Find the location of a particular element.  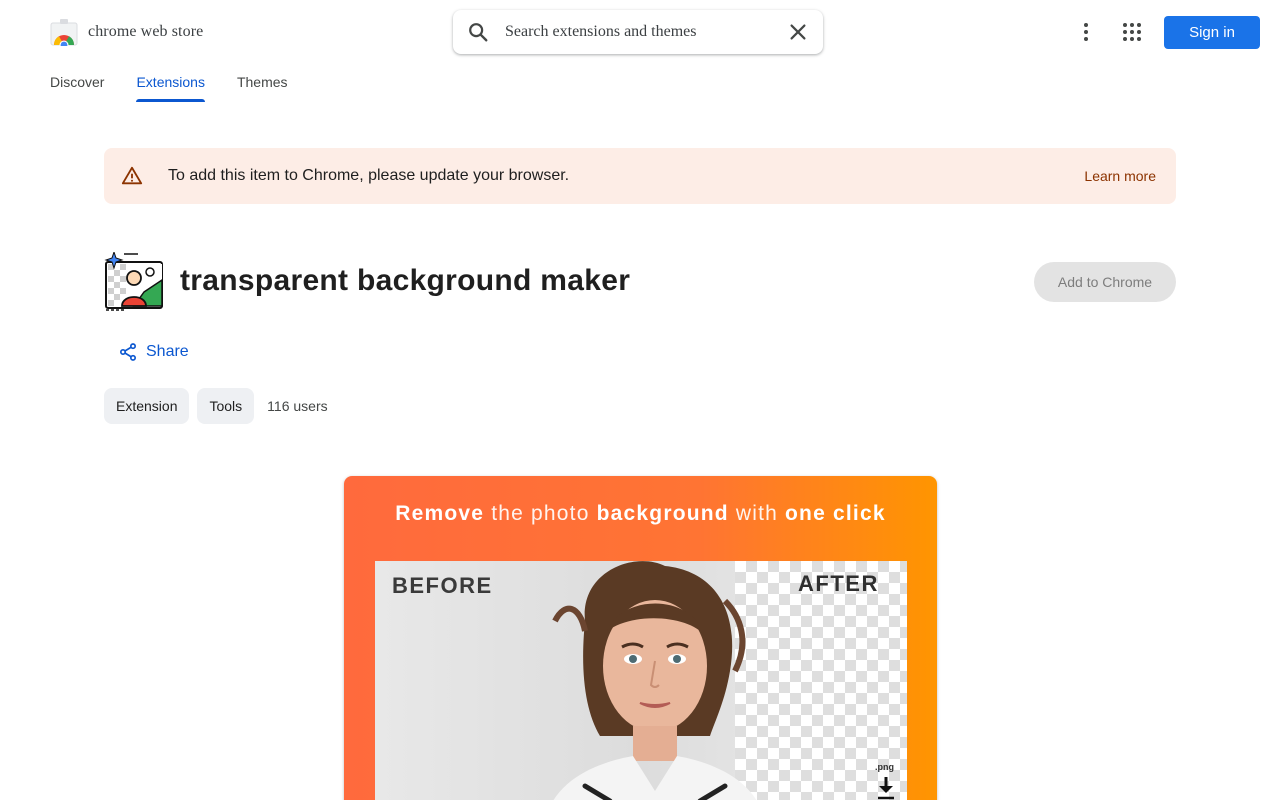

brand: chrome web store is located at coordinates (127, 34).